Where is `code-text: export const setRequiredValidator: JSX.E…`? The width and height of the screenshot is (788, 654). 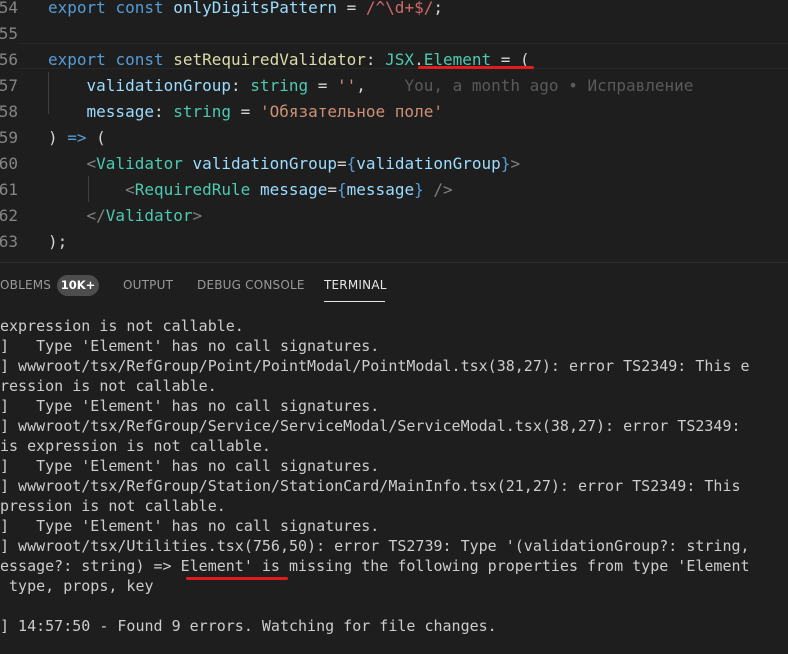 code-text: export const setRequiredValidator: JSX.E… is located at coordinates (289, 59).